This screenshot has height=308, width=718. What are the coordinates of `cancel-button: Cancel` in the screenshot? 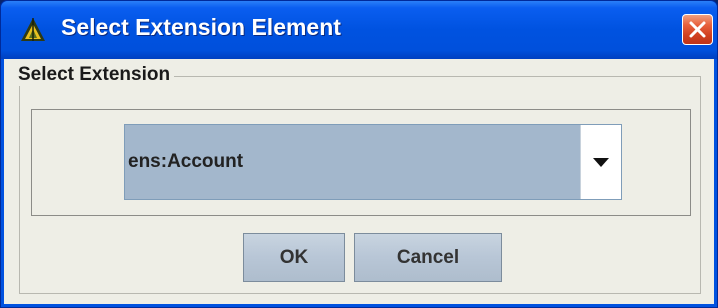 It's located at (428, 257).